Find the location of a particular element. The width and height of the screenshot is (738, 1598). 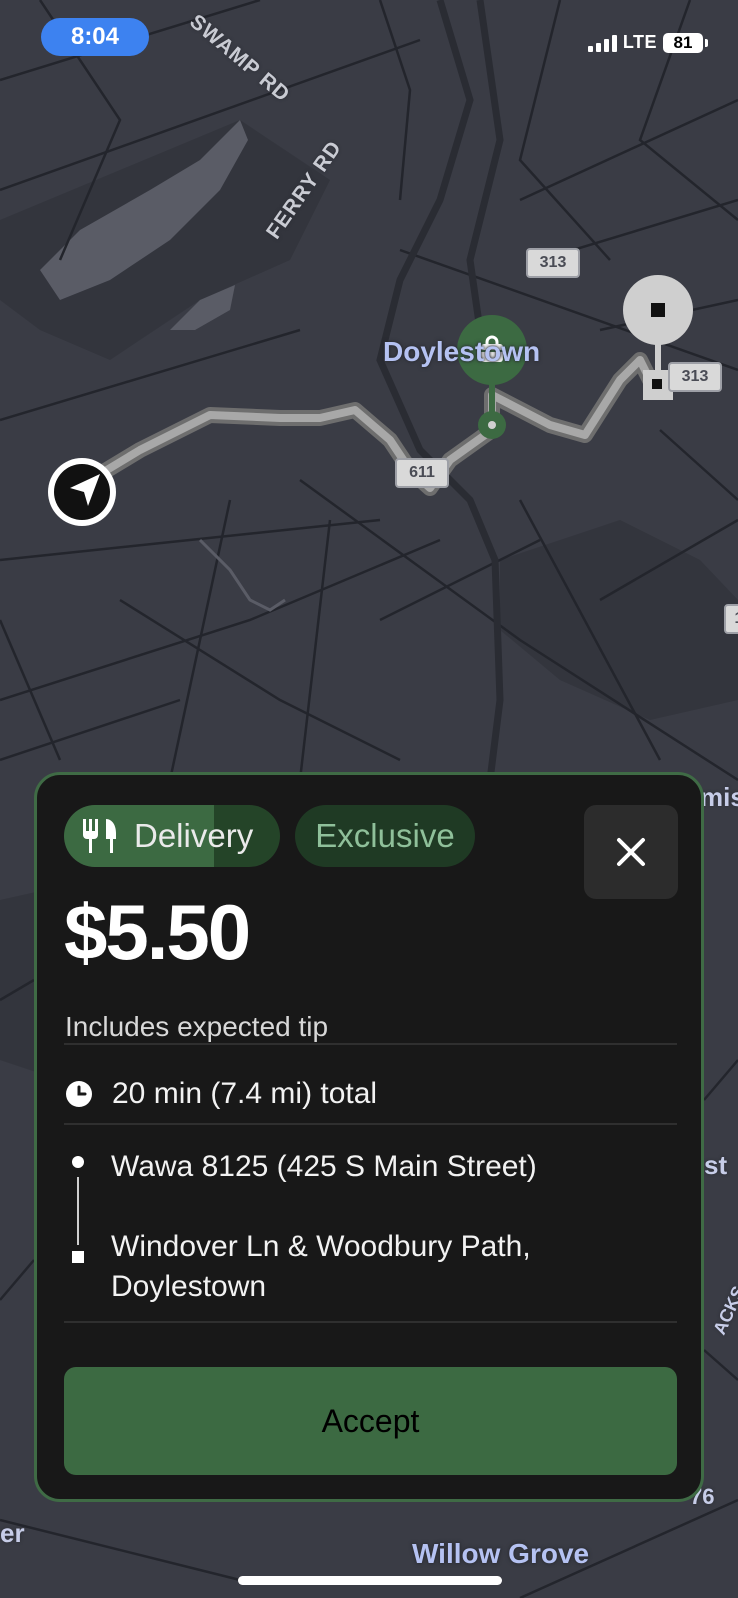

status-time: 8:04 is located at coordinates (95, 37).